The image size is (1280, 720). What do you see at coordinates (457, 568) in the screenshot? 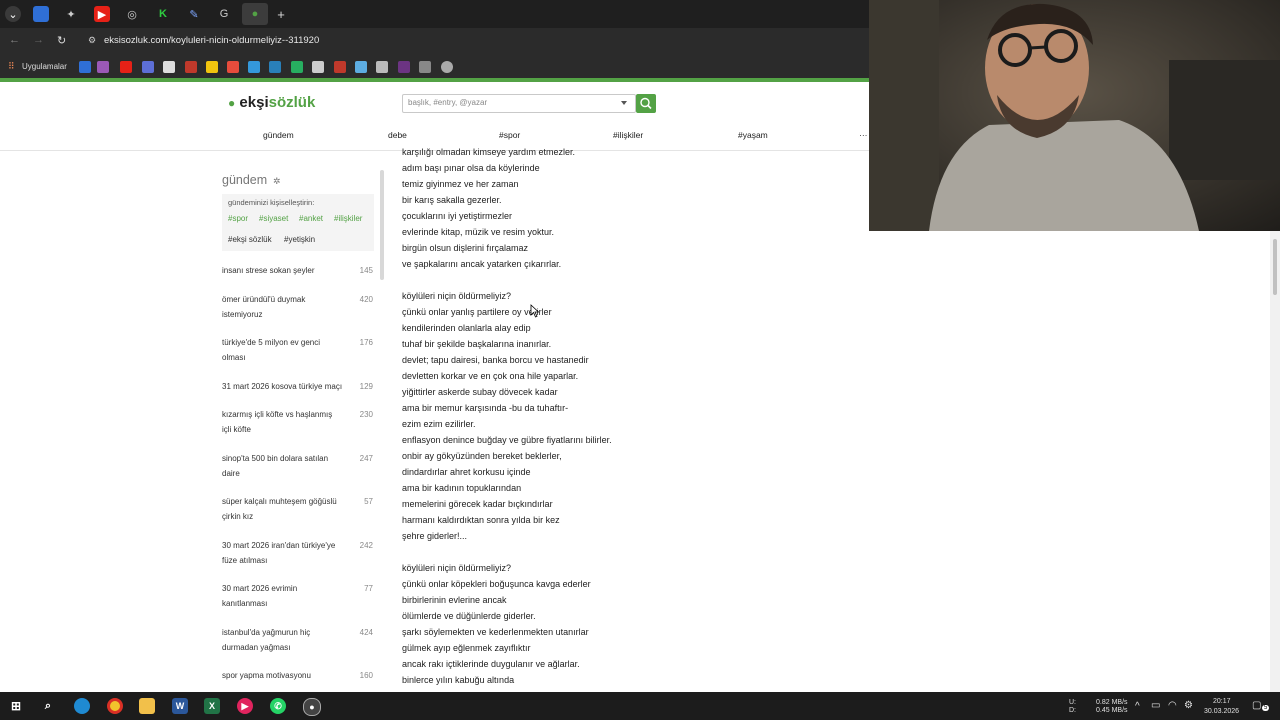
I see `entry-line: köylüleri niçin öldürmeliyiz?` at bounding box center [457, 568].